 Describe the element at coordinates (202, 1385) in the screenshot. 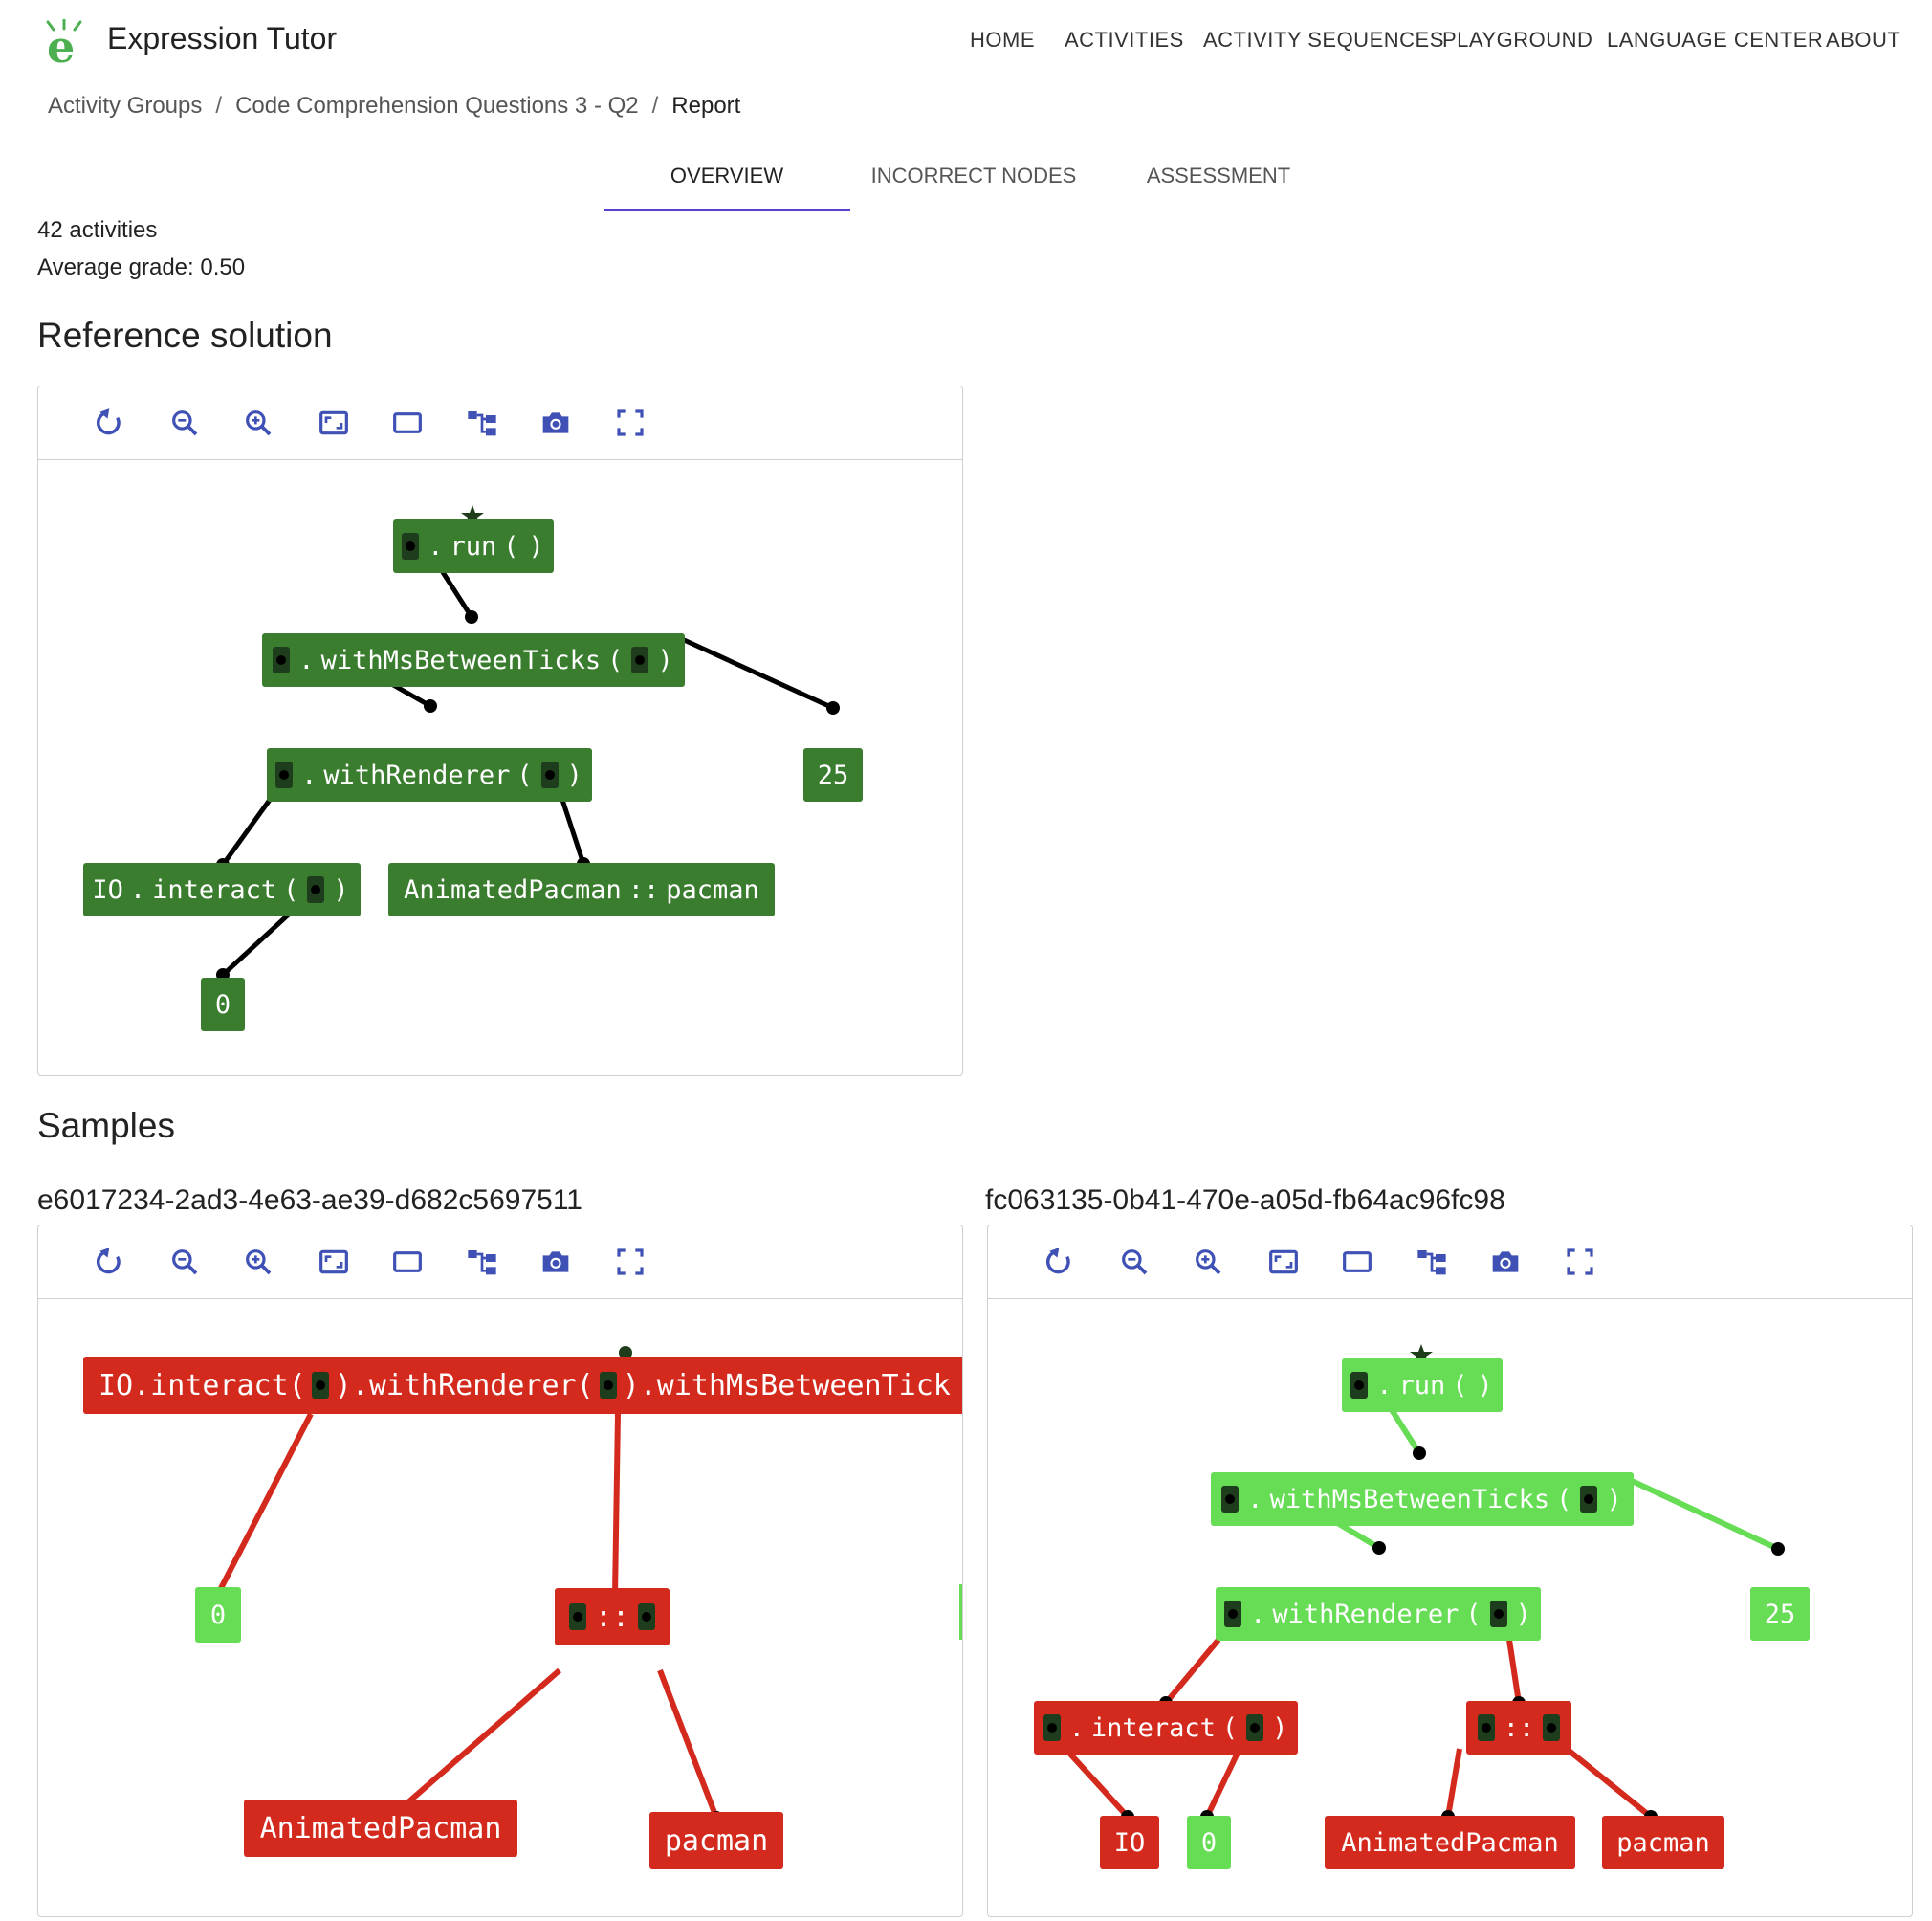

I see `node-label: IO.interact(` at that location.